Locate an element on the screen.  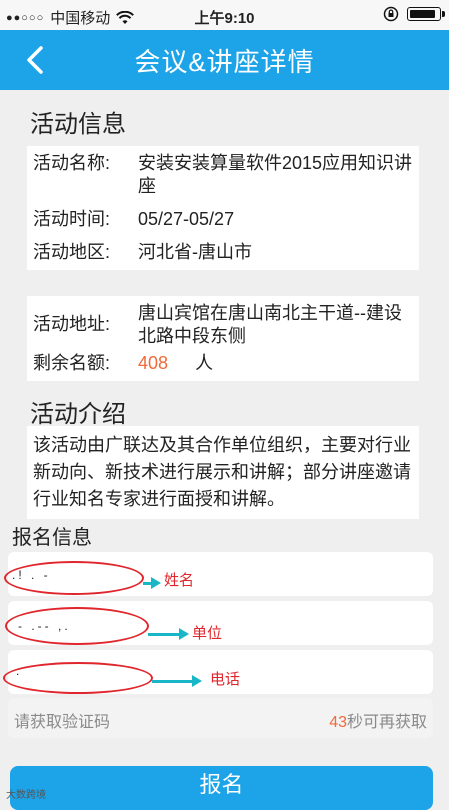
status-right is located at coordinates (414, 14).